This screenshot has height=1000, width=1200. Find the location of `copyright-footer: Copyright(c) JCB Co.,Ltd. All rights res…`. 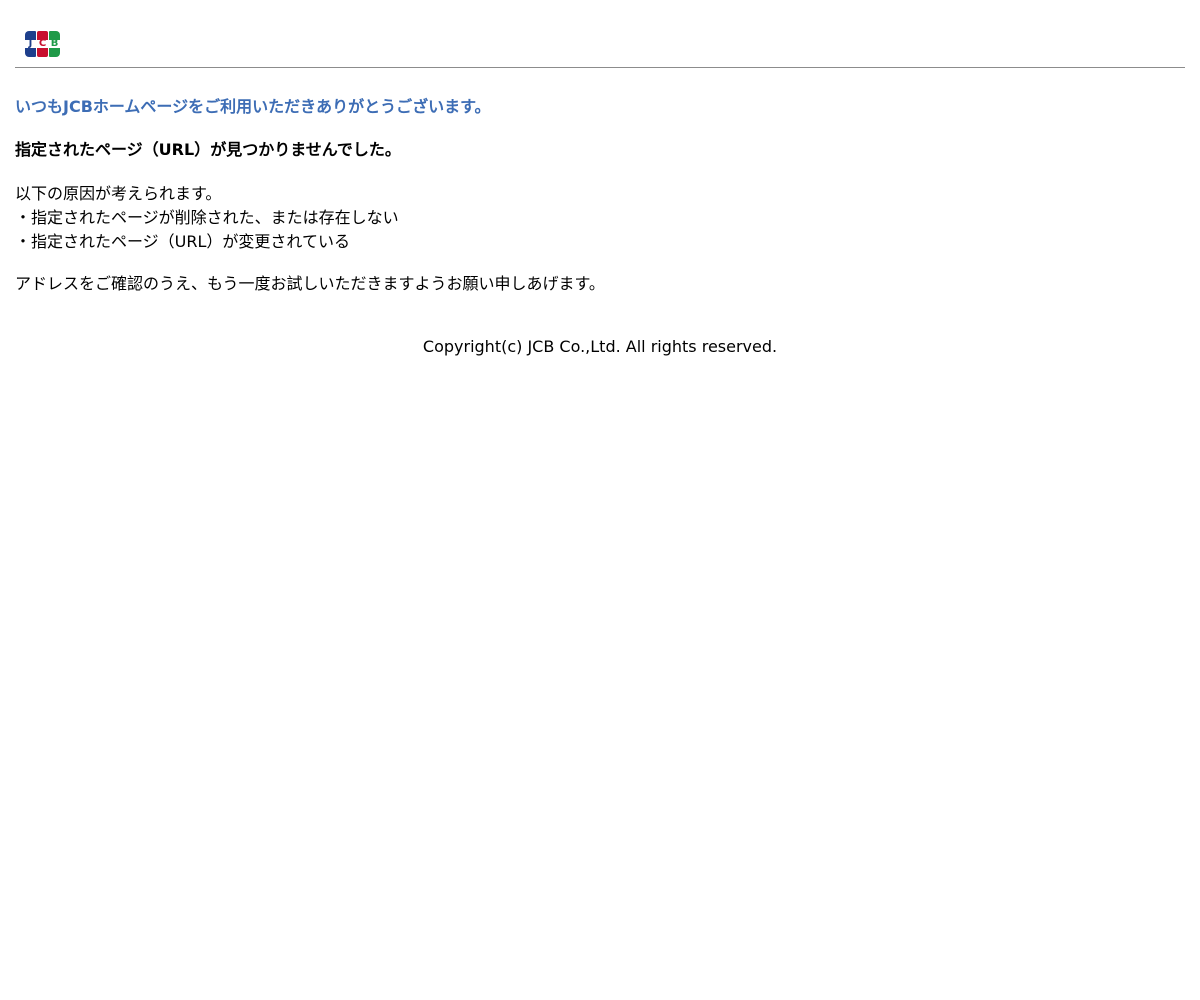

copyright-footer: Copyright(c) JCB Co.,Ltd. All rights res… is located at coordinates (600, 346).